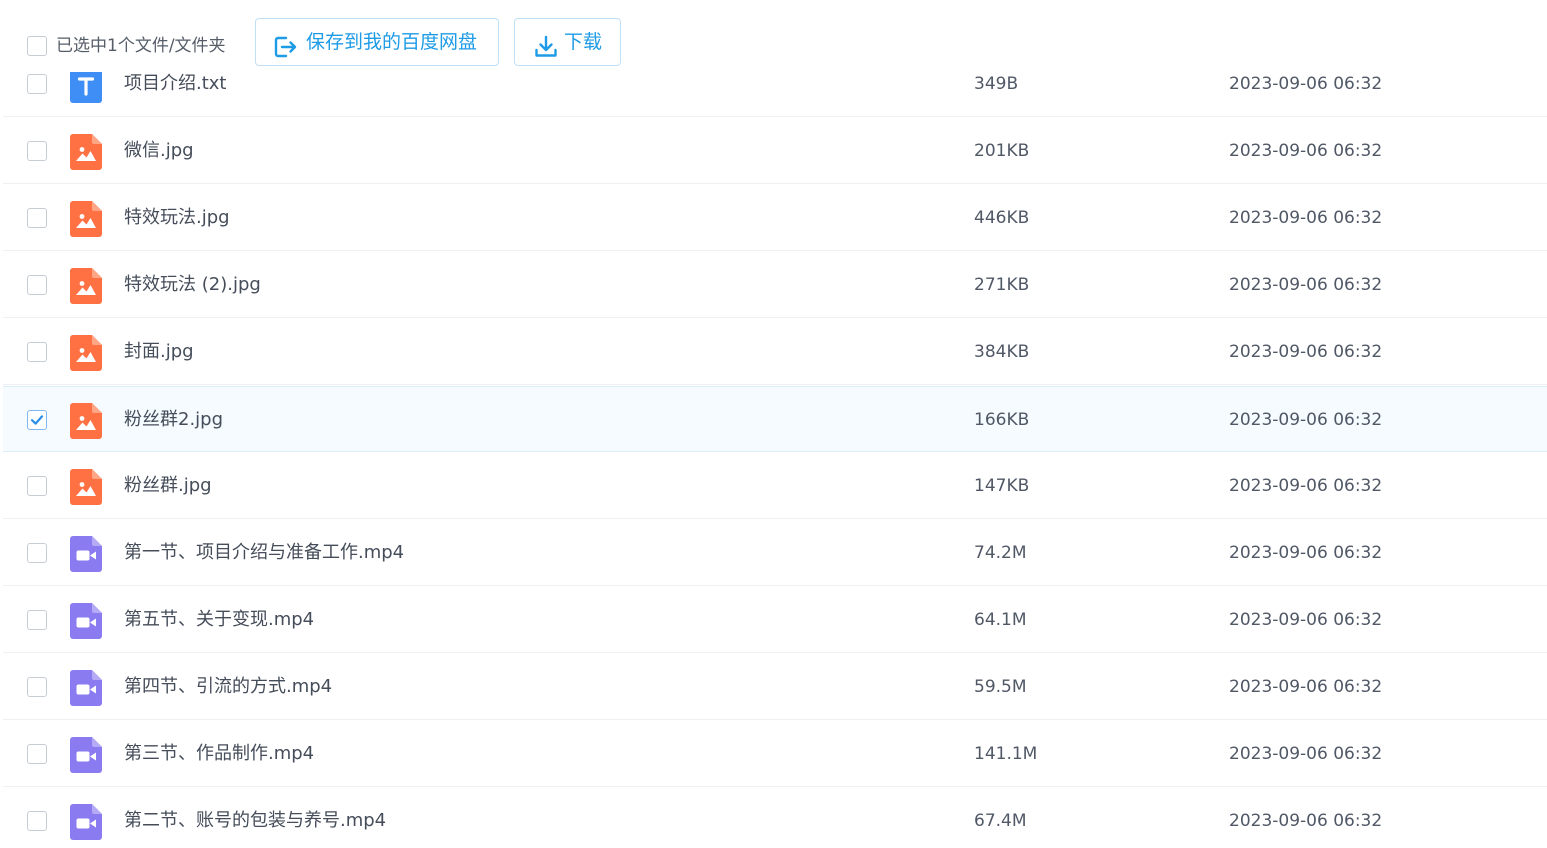 This screenshot has height=848, width=1547. Describe the element at coordinates (583, 42) in the screenshot. I see `download-label: 下载` at that location.